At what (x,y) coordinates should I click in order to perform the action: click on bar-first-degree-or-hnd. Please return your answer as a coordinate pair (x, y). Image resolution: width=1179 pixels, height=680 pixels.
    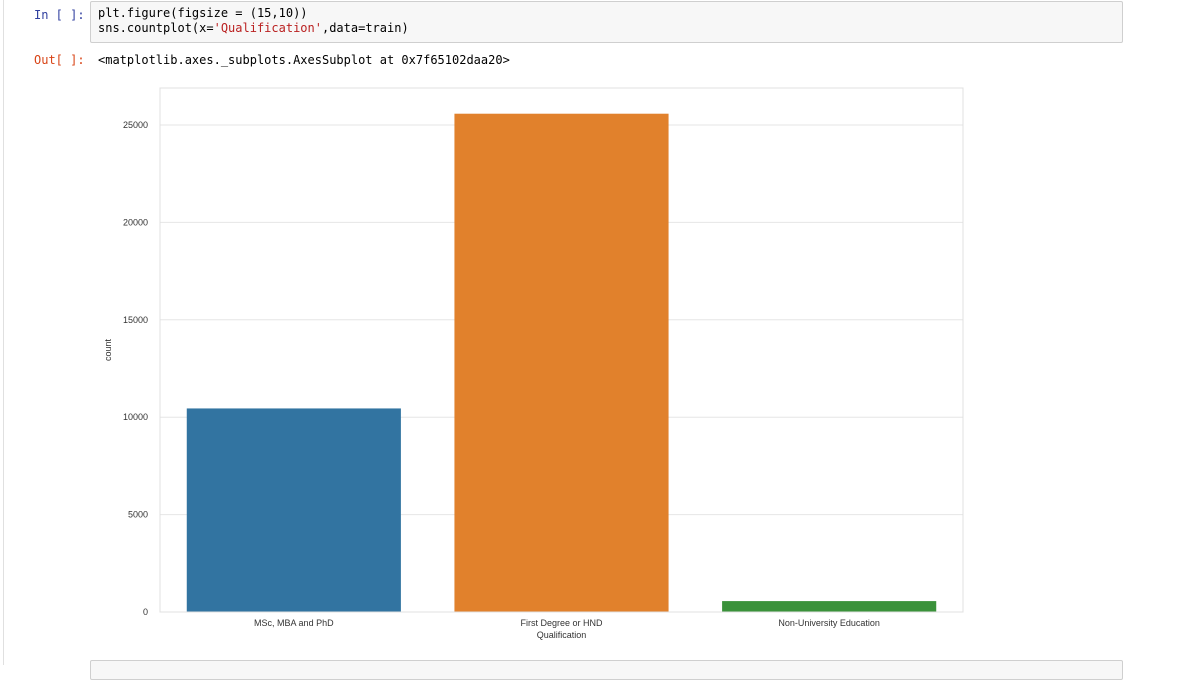
    Looking at the image, I should click on (561, 362).